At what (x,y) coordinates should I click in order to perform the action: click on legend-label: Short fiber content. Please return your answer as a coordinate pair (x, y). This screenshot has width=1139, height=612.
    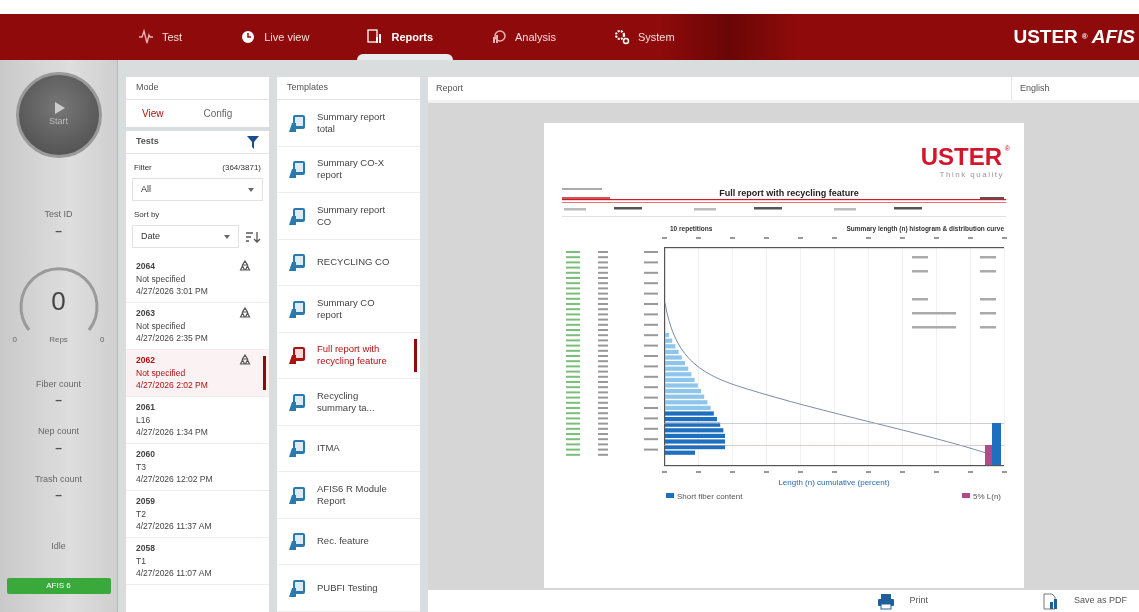
    Looking at the image, I should click on (709, 496).